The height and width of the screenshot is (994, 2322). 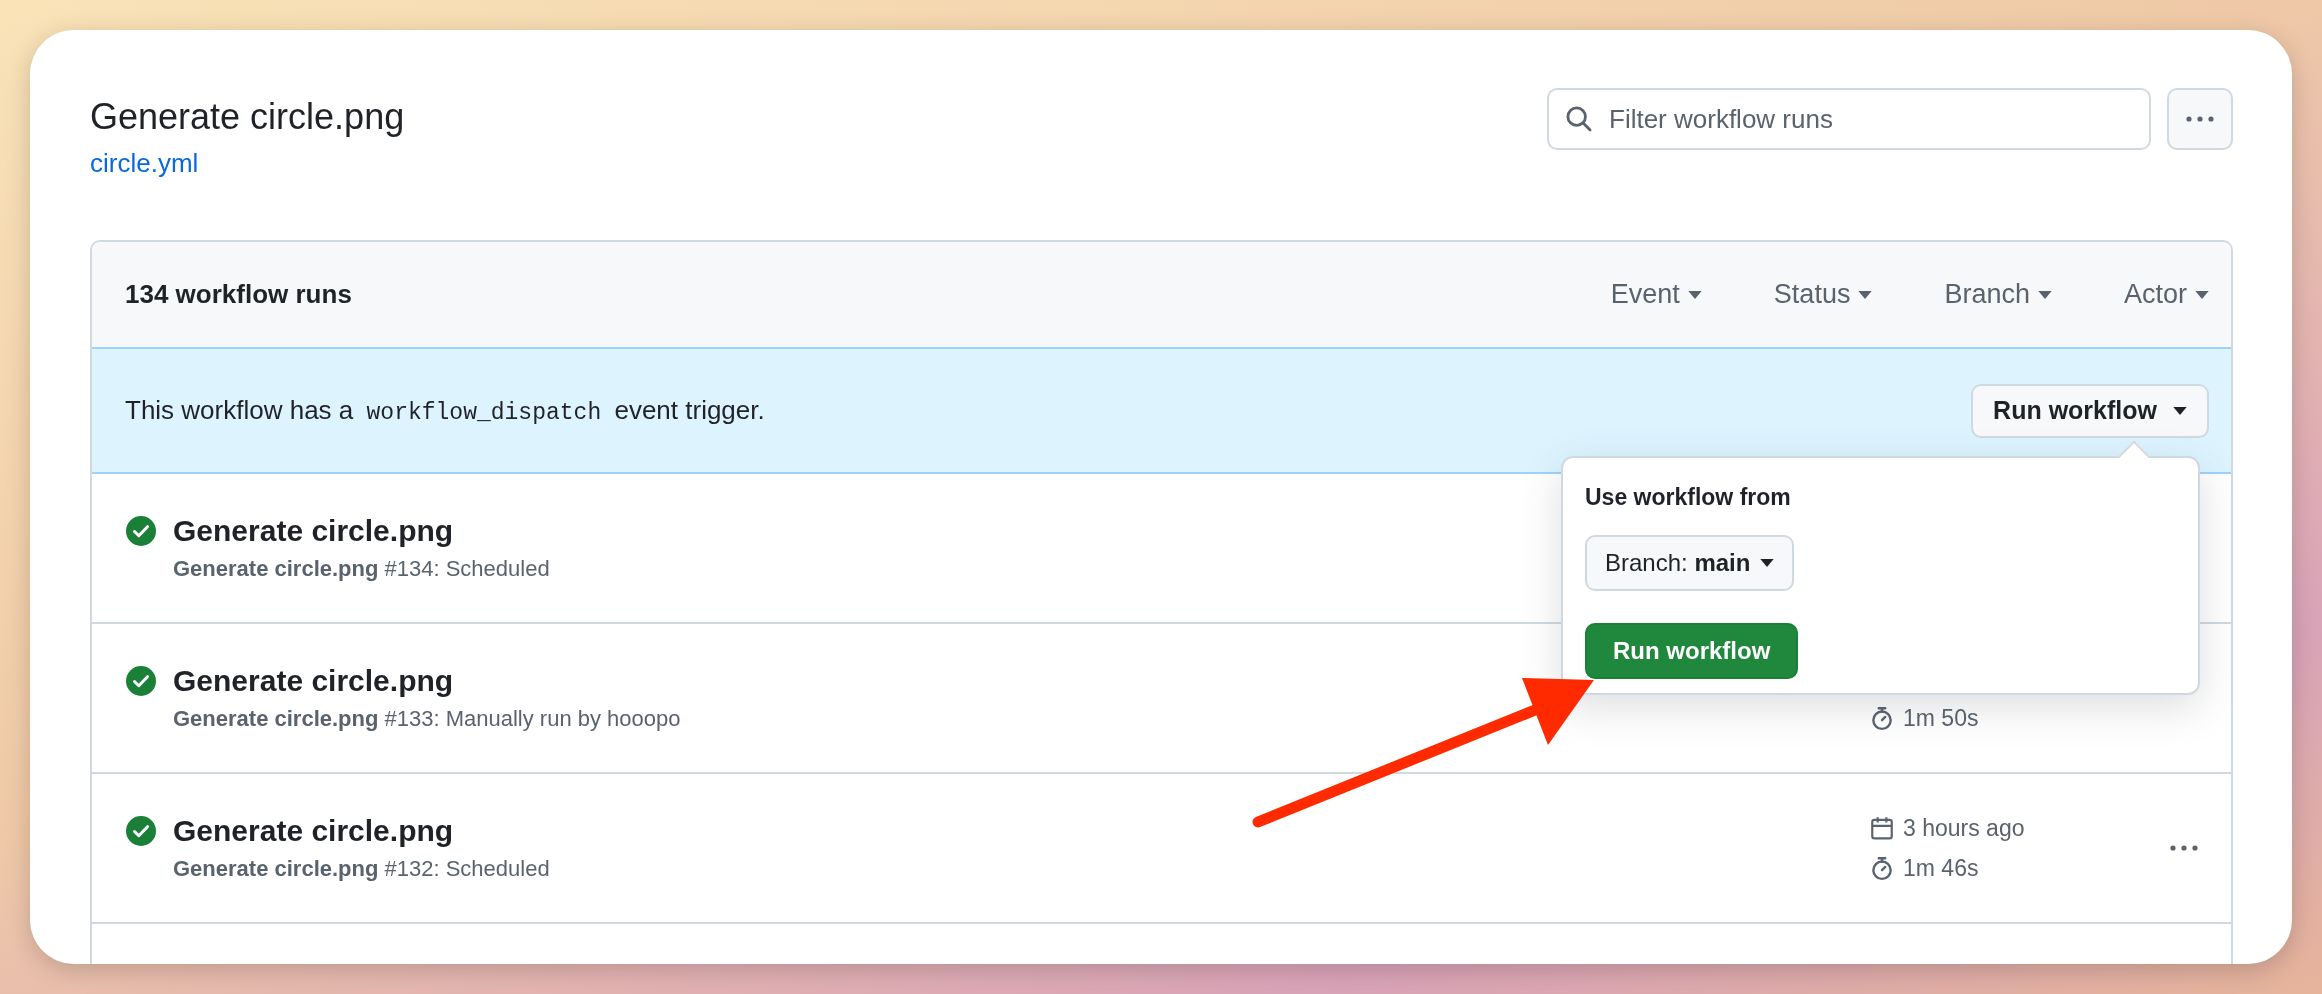 What do you see at coordinates (1692, 651) in the screenshot?
I see `run-workflow-button: Run workflow` at bounding box center [1692, 651].